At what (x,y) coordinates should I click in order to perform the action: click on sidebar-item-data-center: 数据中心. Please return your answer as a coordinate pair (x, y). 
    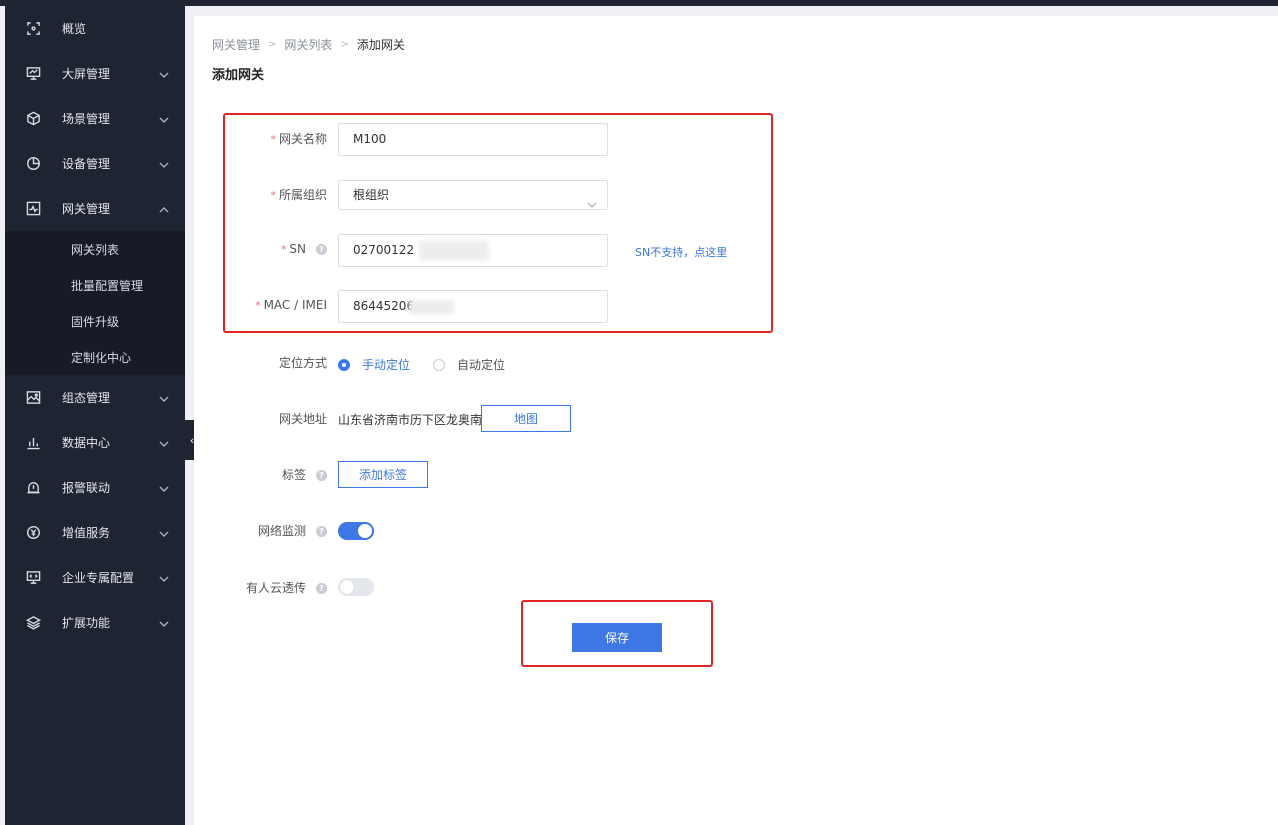
    Looking at the image, I should click on (95, 442).